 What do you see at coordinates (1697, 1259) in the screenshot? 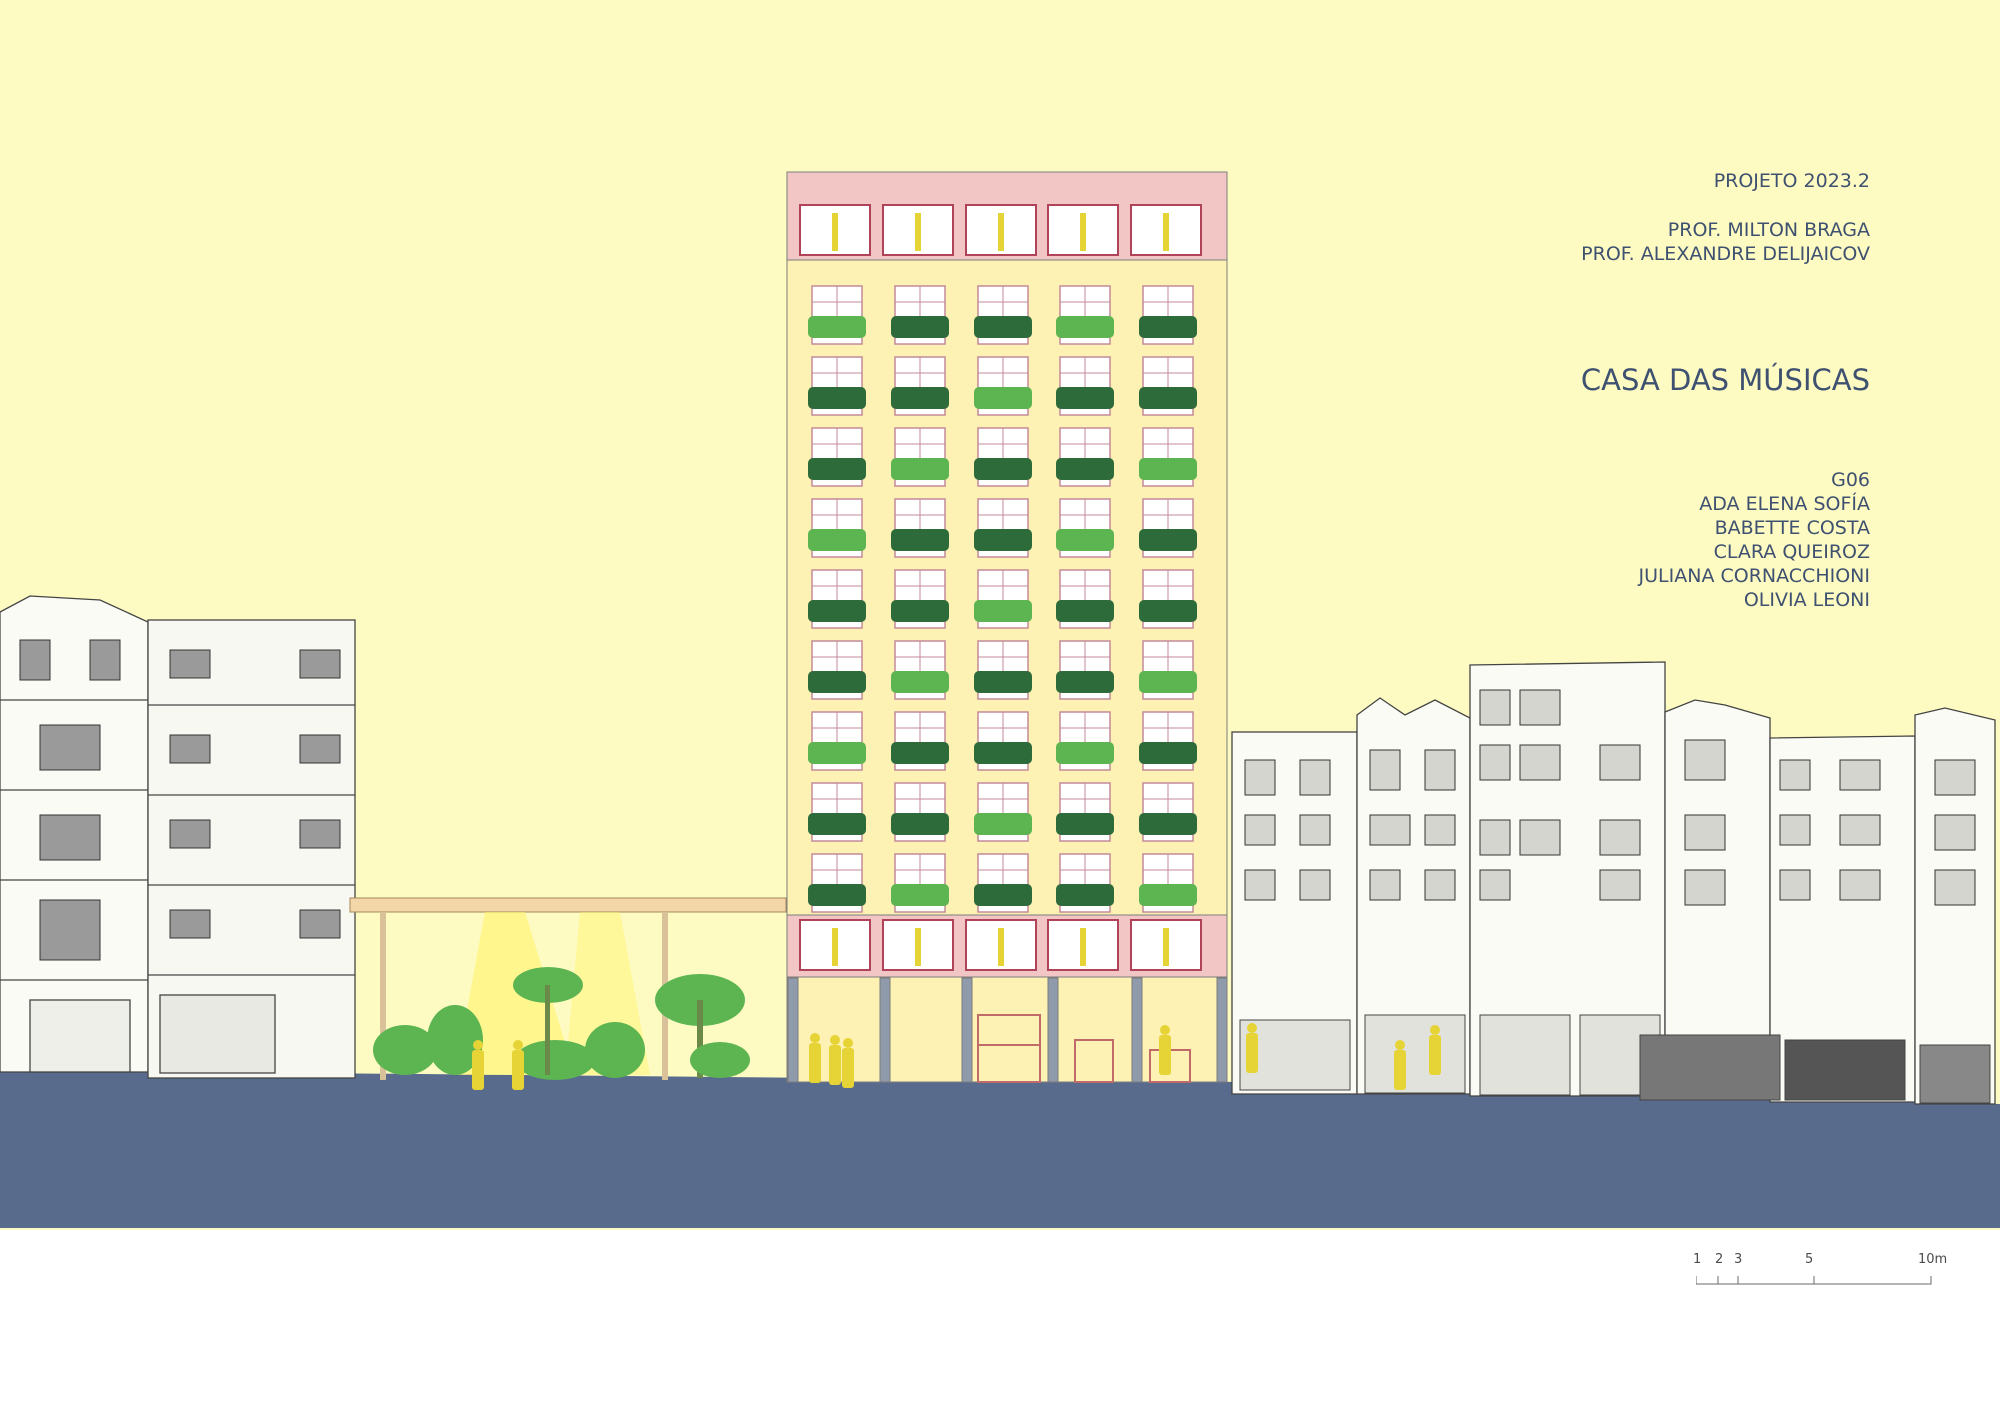
I see `scale-label: 1` at bounding box center [1697, 1259].